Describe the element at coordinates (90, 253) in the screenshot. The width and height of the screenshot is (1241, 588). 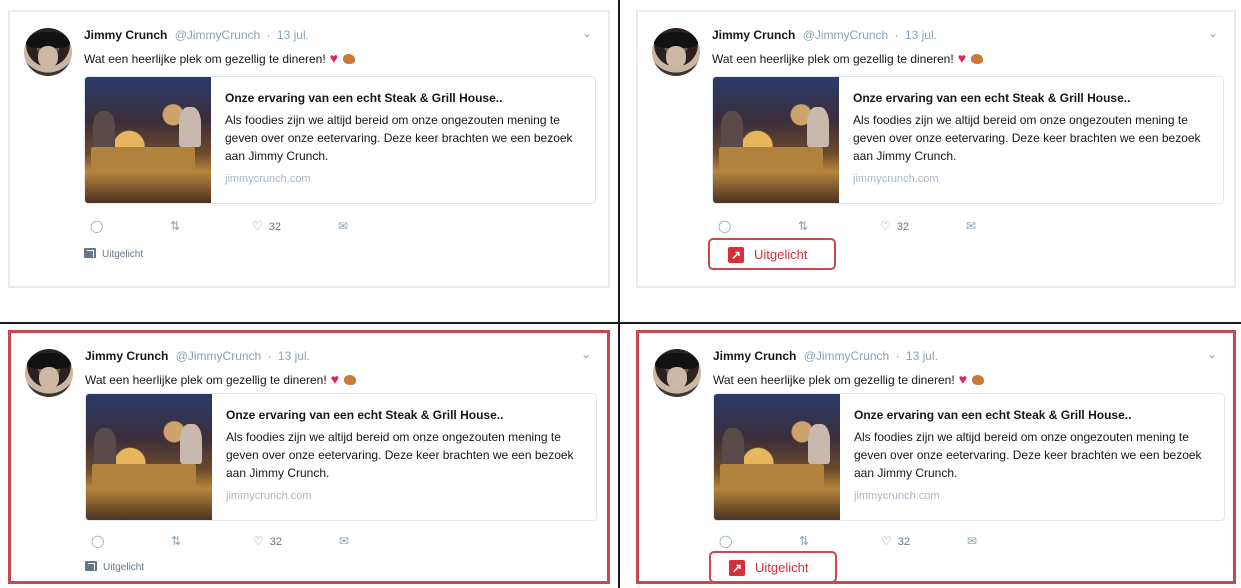
I see `arrow-up-right-icon` at that location.